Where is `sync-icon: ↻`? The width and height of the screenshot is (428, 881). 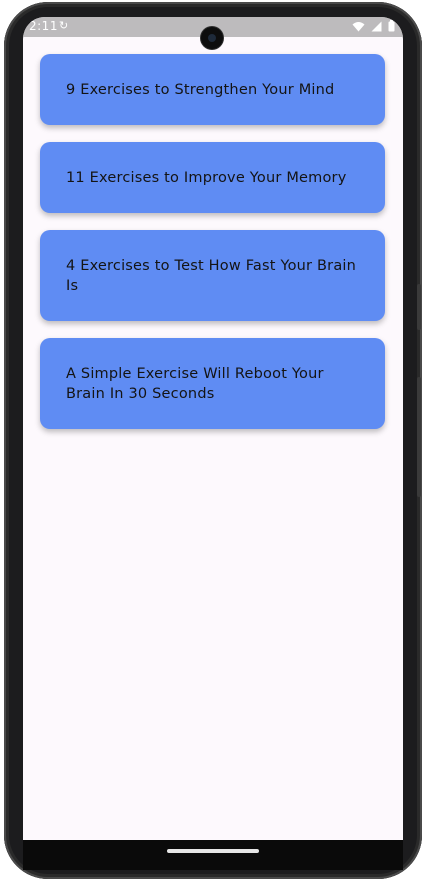
sync-icon: ↻ is located at coordinates (64, 25).